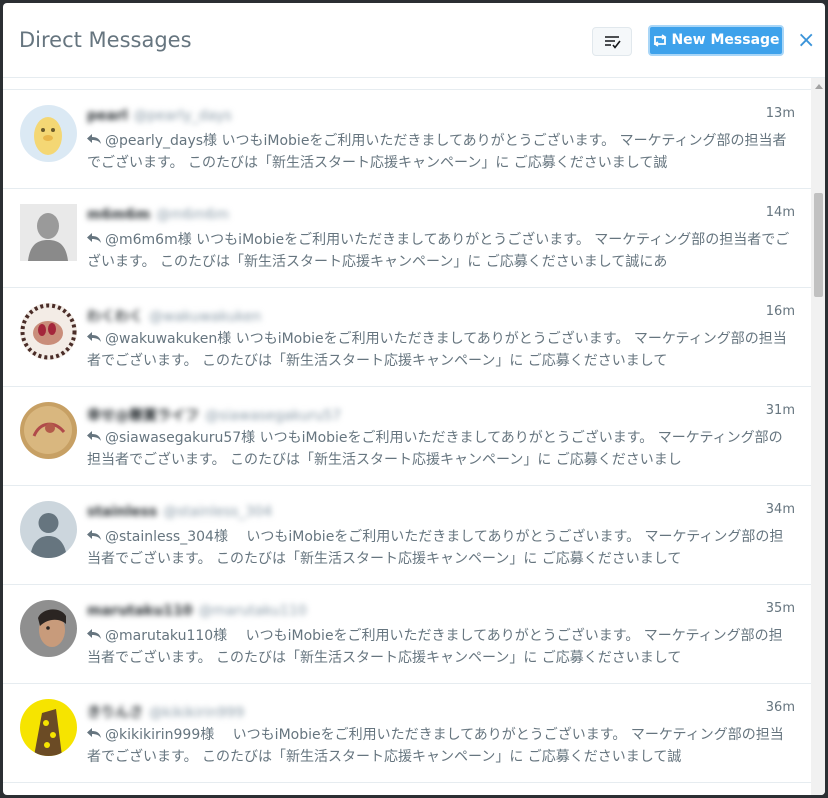  I want to click on sender-line: 幸せ@懸賞ライフ @siawasegakuru57, so click(214, 415).